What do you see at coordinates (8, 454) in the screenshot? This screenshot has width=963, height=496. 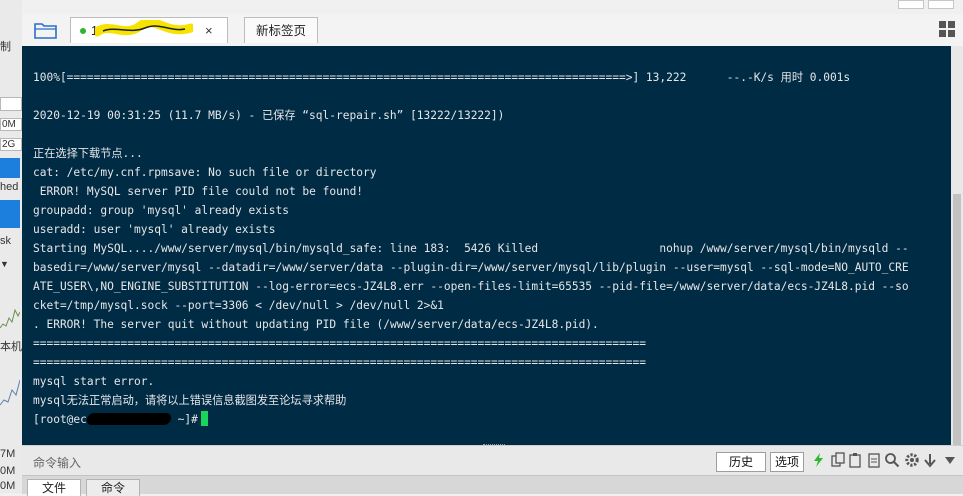 I see `strip-text: 7M` at bounding box center [8, 454].